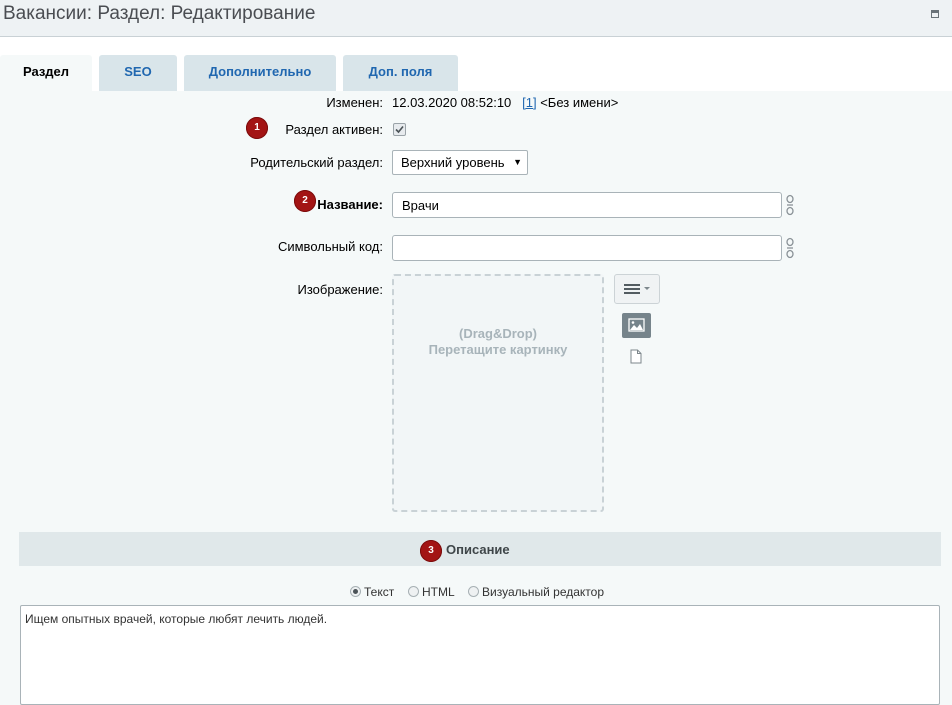  Describe the element at coordinates (498, 349) in the screenshot. I see `dropzone-hint-2: Перетащите картинку` at that location.